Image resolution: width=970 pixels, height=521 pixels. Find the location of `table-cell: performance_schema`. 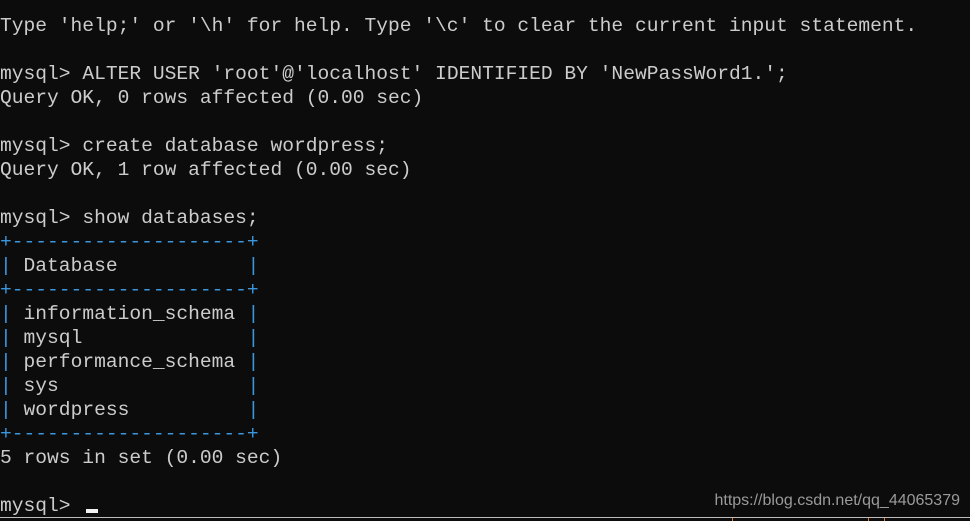

table-cell: performance_schema is located at coordinates (129, 362).